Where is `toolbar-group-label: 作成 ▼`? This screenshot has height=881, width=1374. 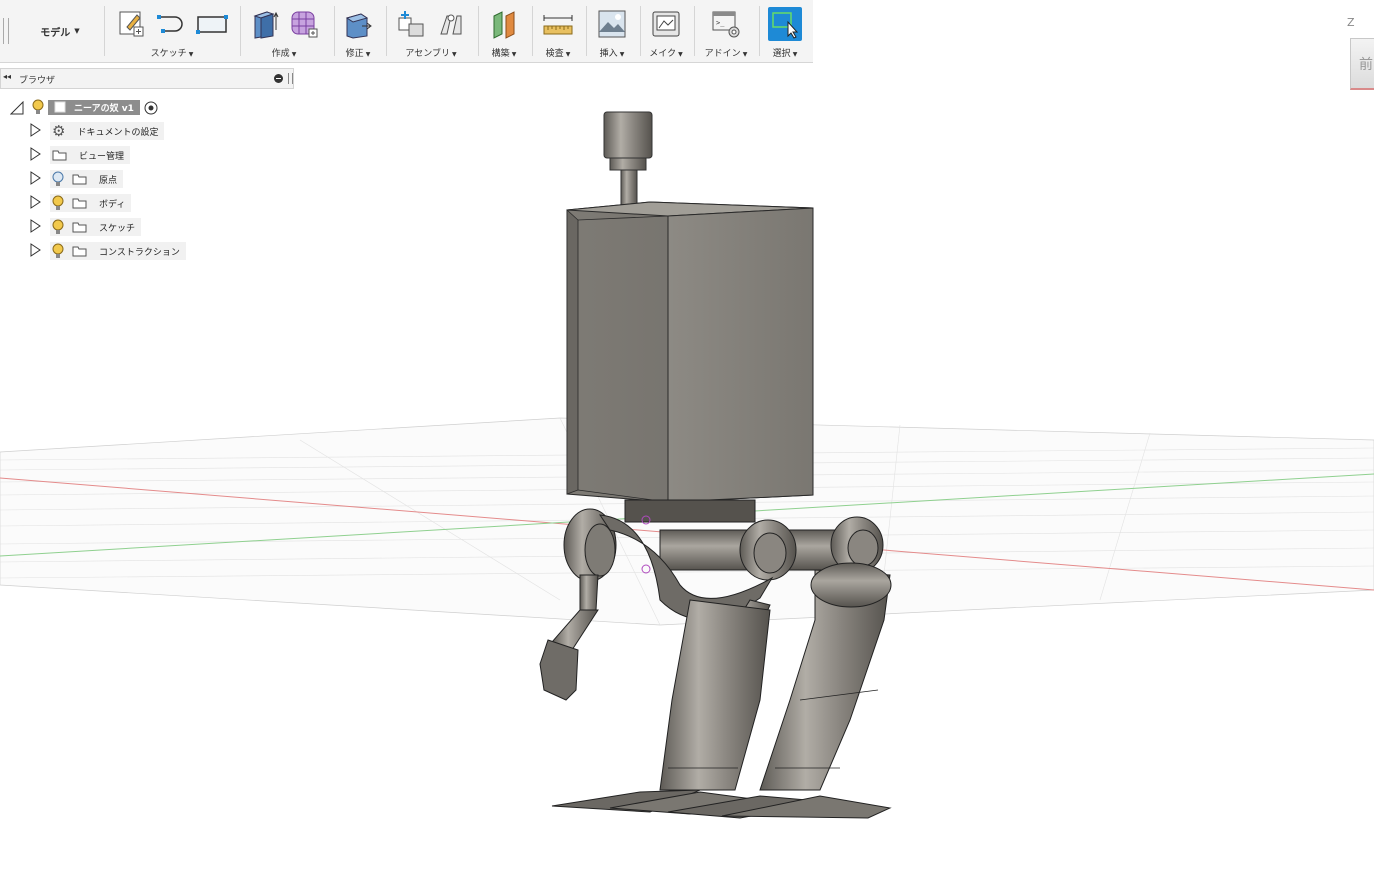
toolbar-group-label: 作成 ▼ is located at coordinates (284, 52).